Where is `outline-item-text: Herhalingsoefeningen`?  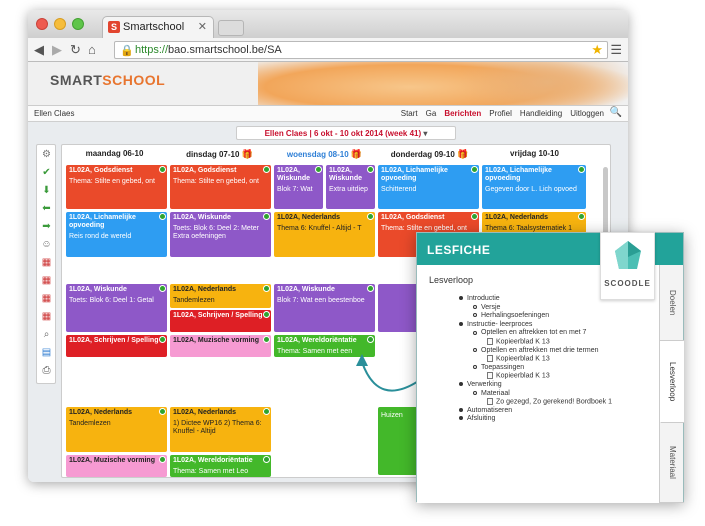 outline-item-text: Herhalingsoefeningen is located at coordinates (515, 316).